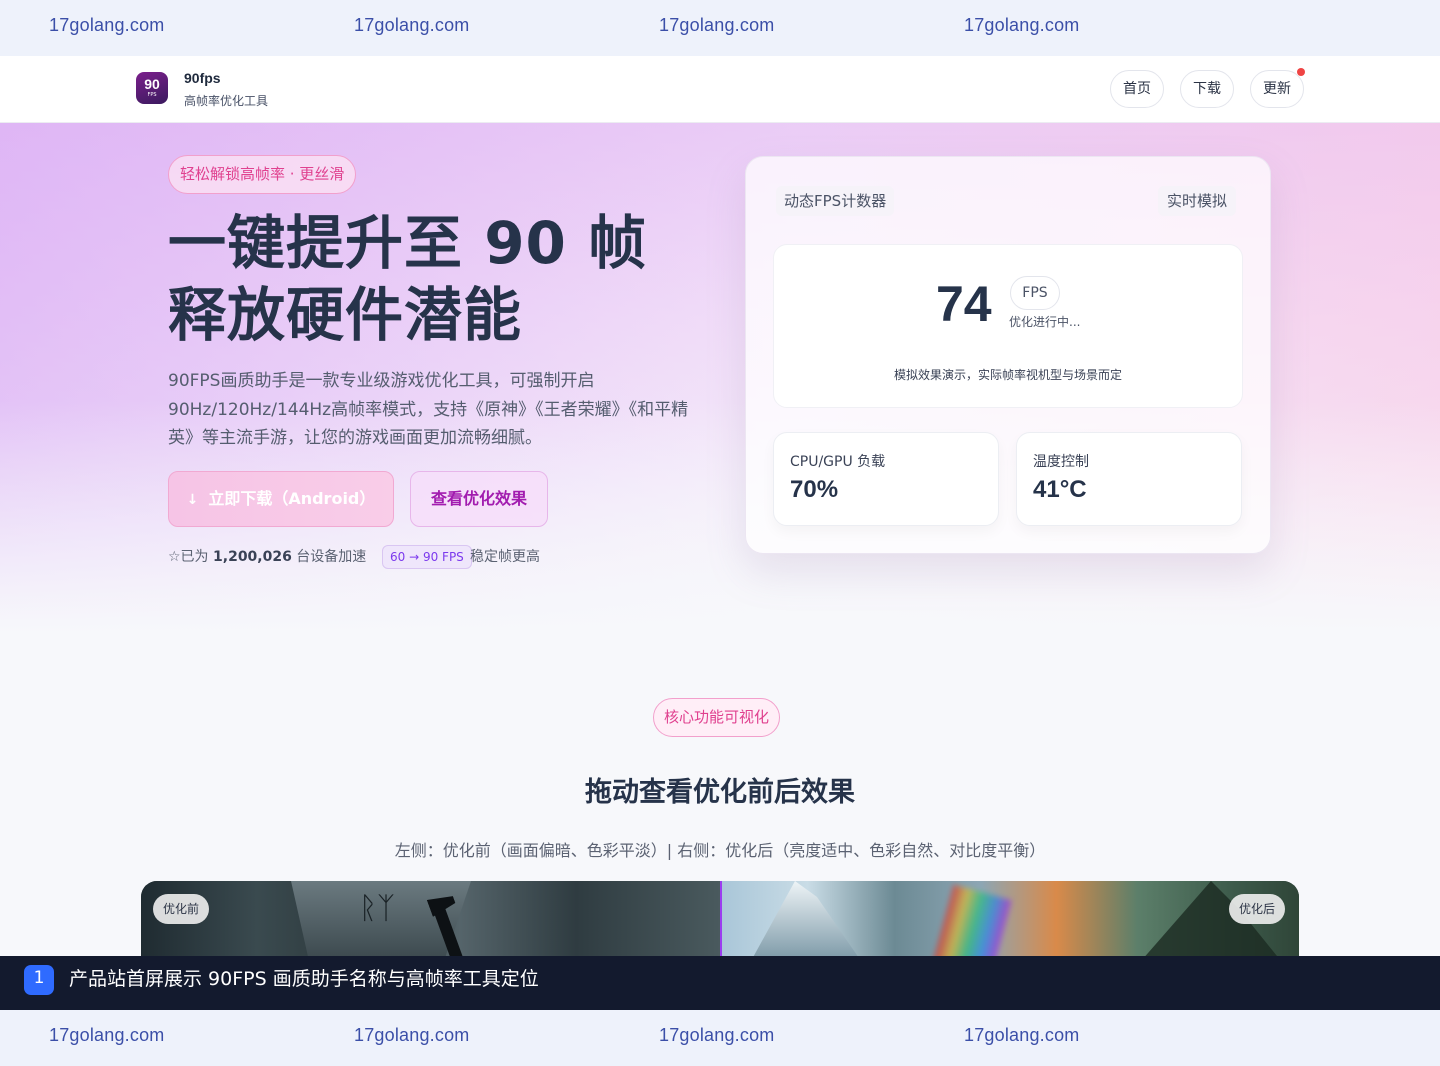  Describe the element at coordinates (814, 489) in the screenshot. I see `metric-value-load: 70%` at that location.